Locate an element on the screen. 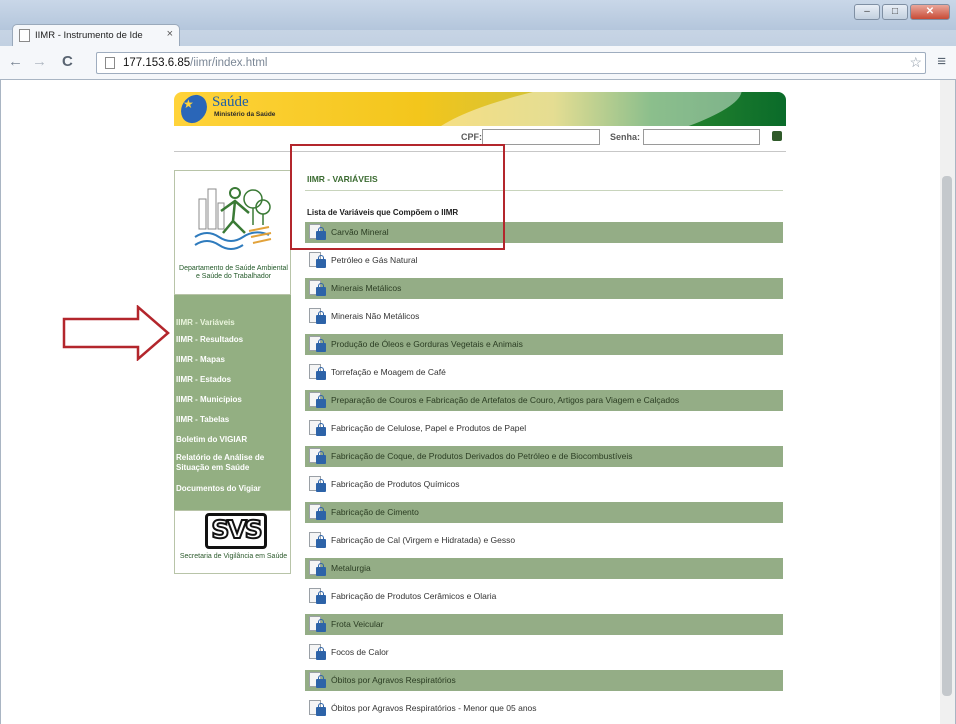 The height and width of the screenshot is (724, 956). sidebar-item-variaveis: IIMR - Variáveis is located at coordinates (232, 322).